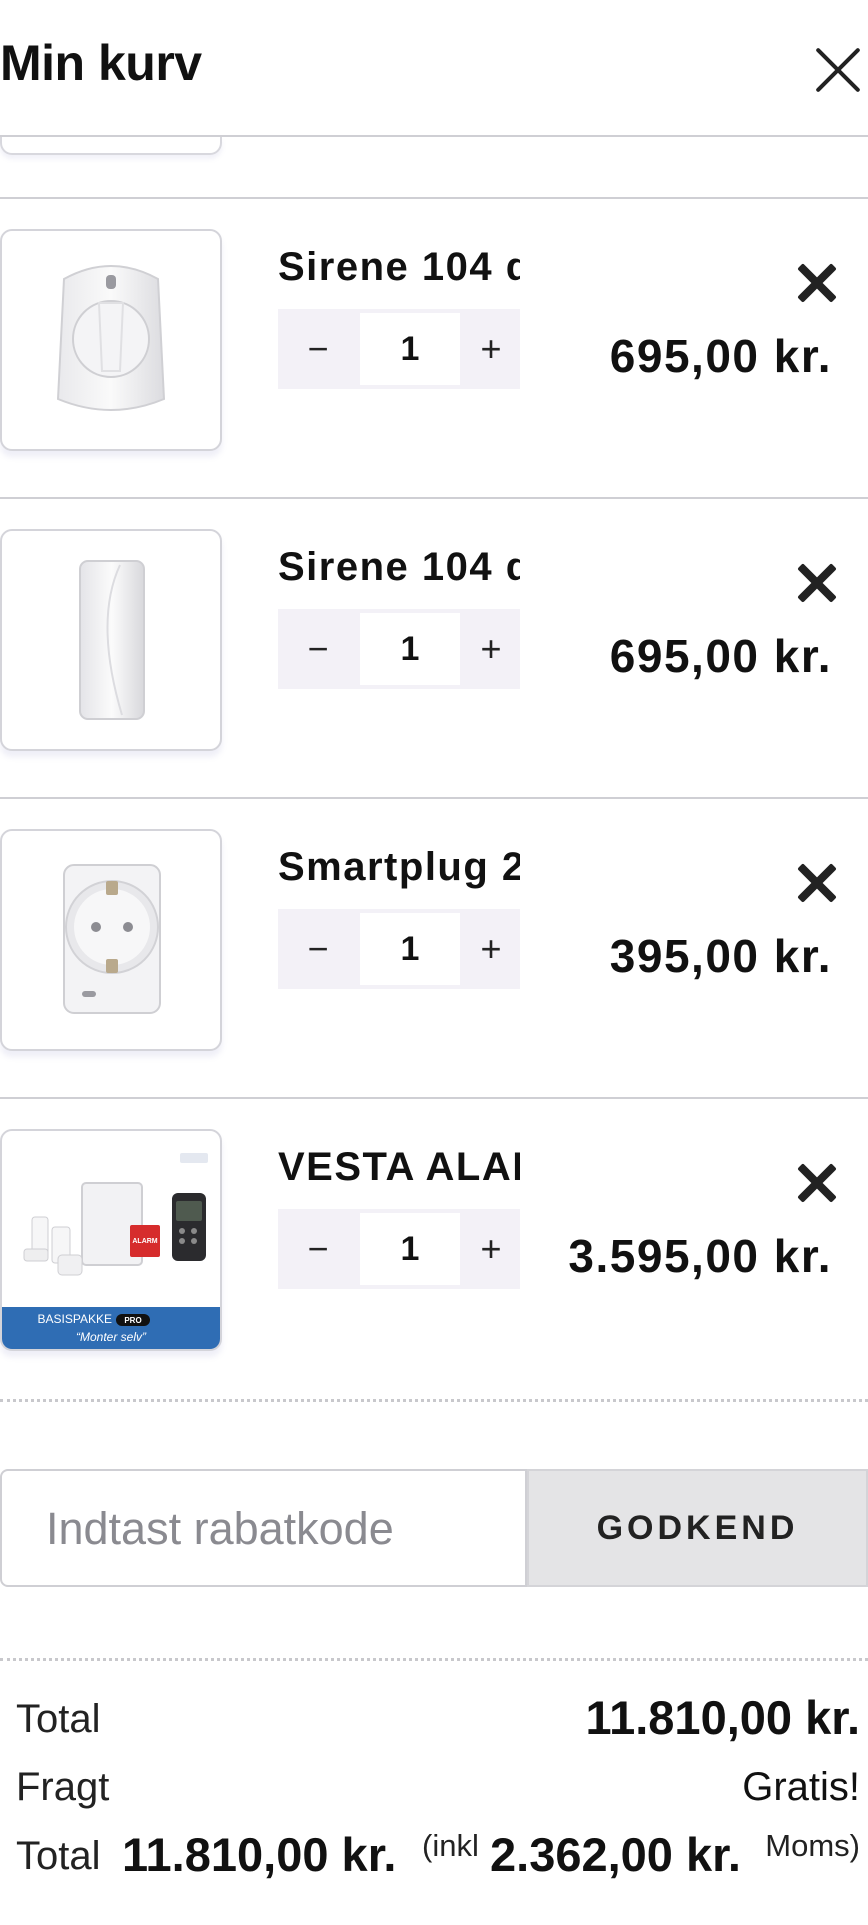 The width and height of the screenshot is (868, 1925). Describe the element at coordinates (58, 1719) in the screenshot. I see `subtotal-label: Total` at that location.